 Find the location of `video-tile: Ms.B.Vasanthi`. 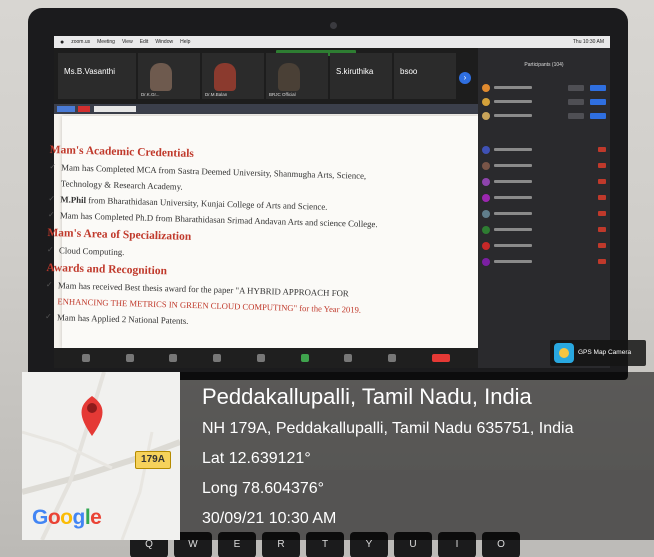

video-tile: Ms.B.Vasanthi is located at coordinates (97, 76).